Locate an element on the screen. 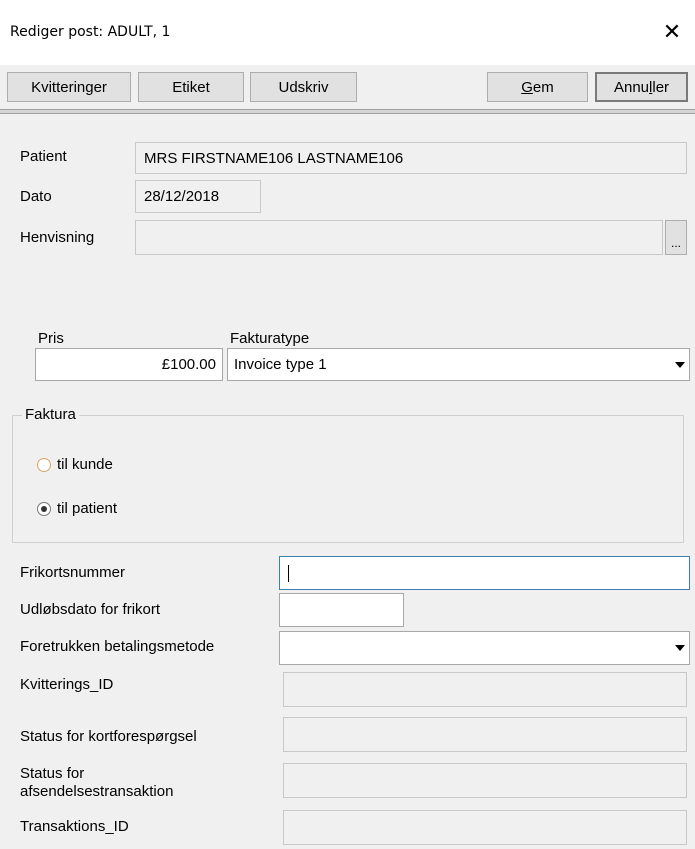  preferred-payment-select is located at coordinates (484, 648).